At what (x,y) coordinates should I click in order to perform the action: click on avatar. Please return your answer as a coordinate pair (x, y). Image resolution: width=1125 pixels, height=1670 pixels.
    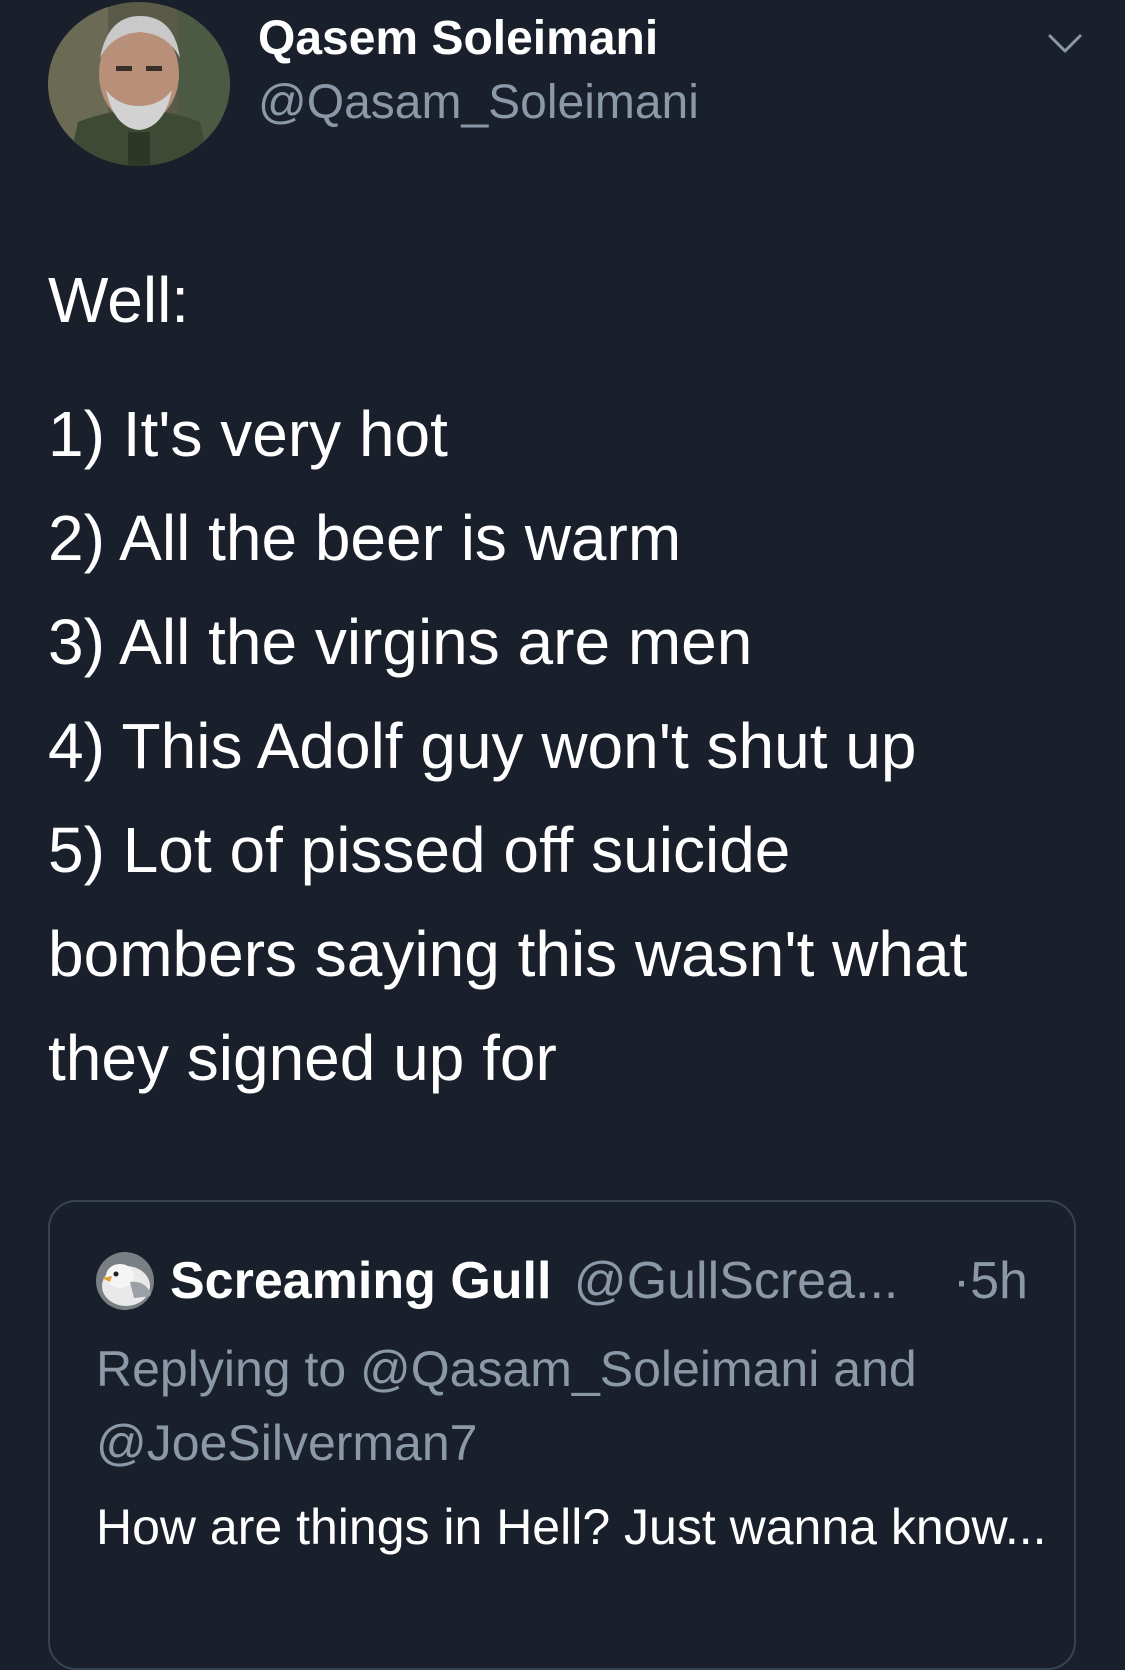
    Looking at the image, I should click on (139, 84).